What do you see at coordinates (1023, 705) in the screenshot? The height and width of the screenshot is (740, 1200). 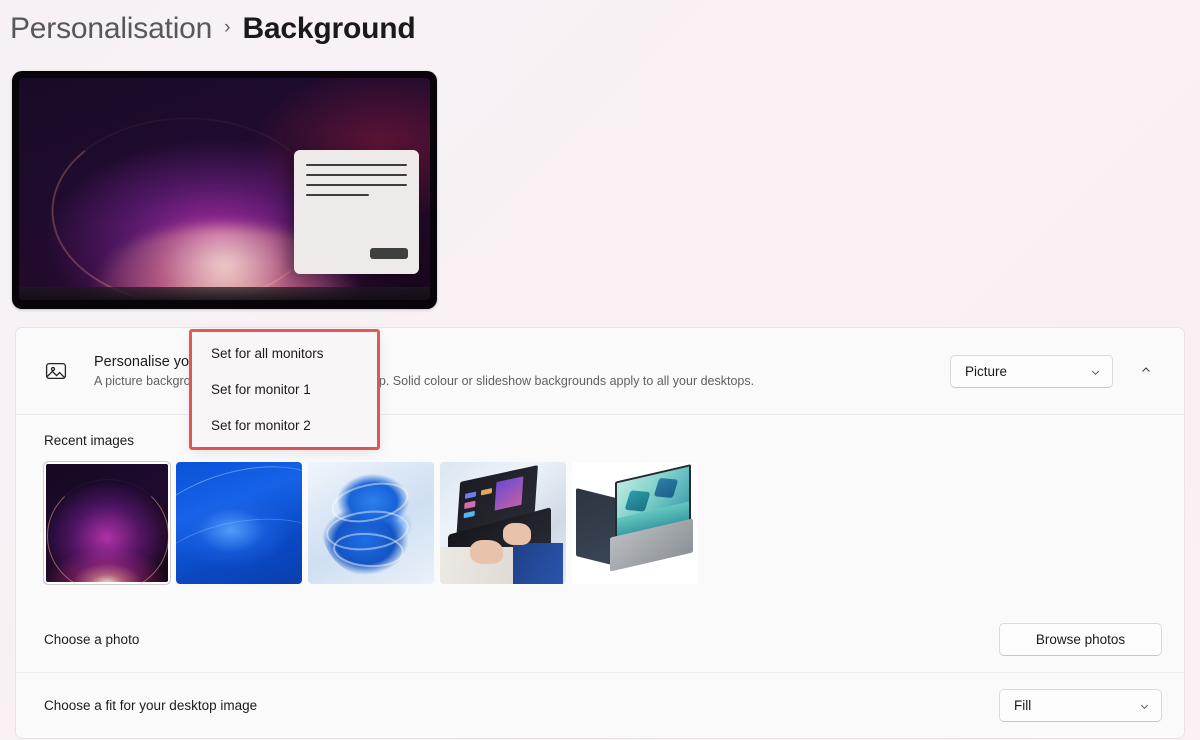 I see `fit-dropdown-value: Fill` at bounding box center [1023, 705].